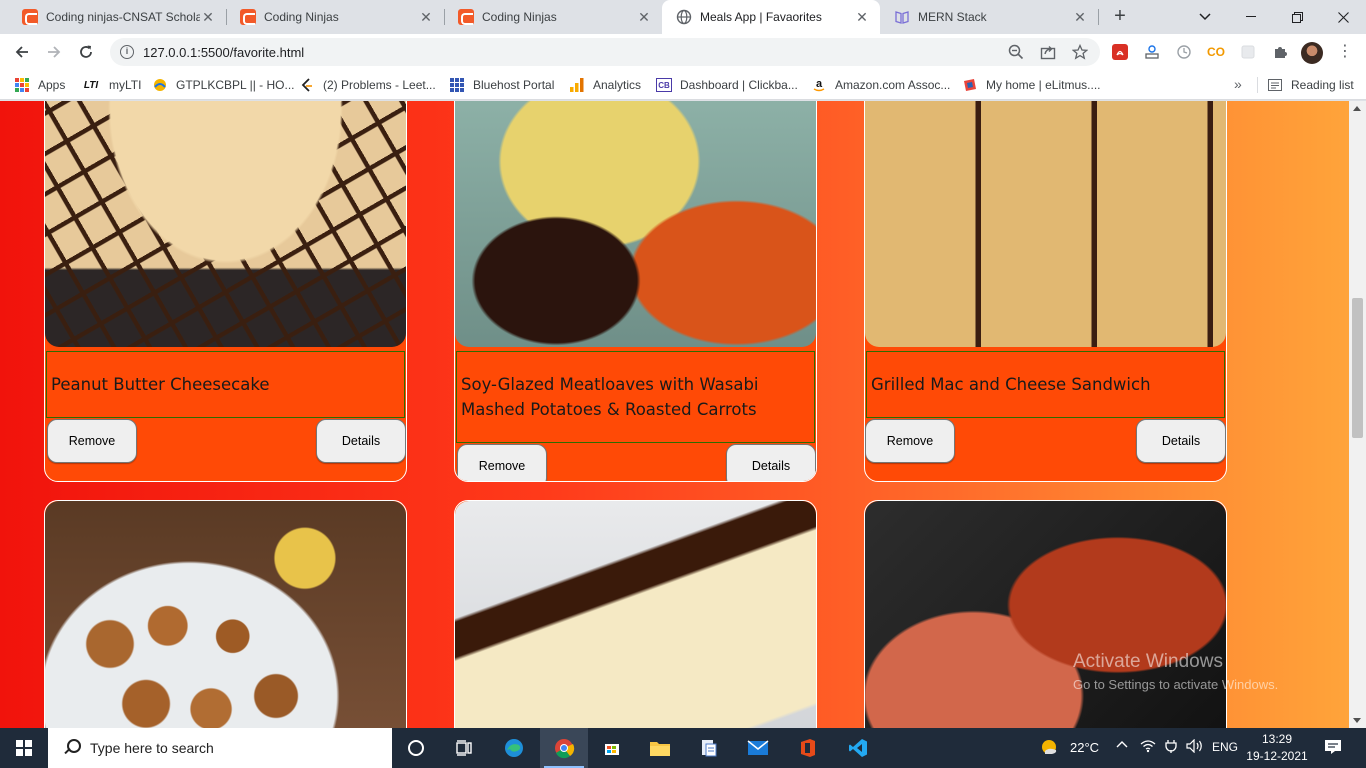 Image resolution: width=1366 pixels, height=768 pixels. Describe the element at coordinates (1171, 747) in the screenshot. I see `power-plug-icon` at that location.